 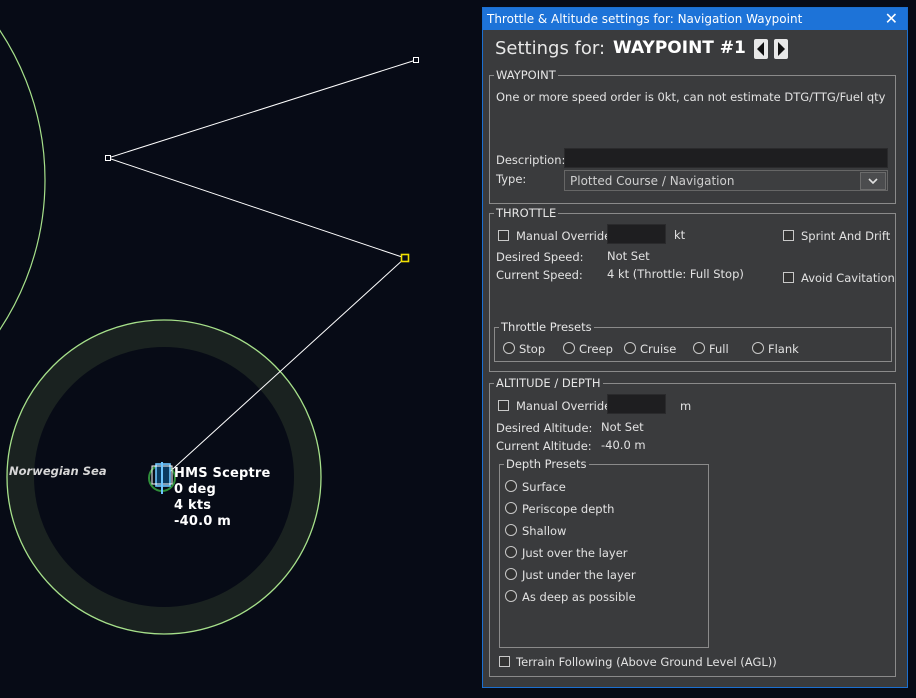 What do you see at coordinates (511, 530) in the screenshot?
I see `depth-shallow-radio` at bounding box center [511, 530].